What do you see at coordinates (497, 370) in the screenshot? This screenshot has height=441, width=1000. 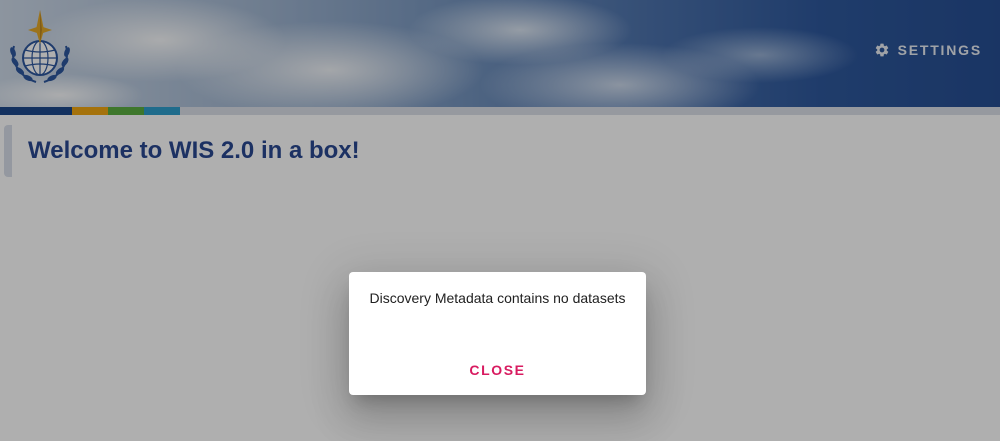 I see `close-button: CLOSE` at bounding box center [497, 370].